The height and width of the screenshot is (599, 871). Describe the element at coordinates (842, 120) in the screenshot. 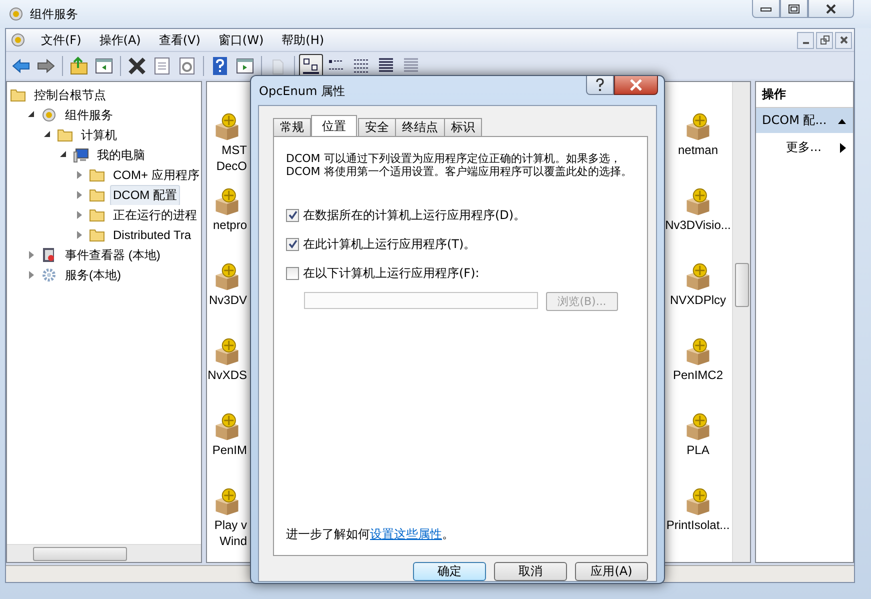

I see `collapse-arrow-icon` at that location.